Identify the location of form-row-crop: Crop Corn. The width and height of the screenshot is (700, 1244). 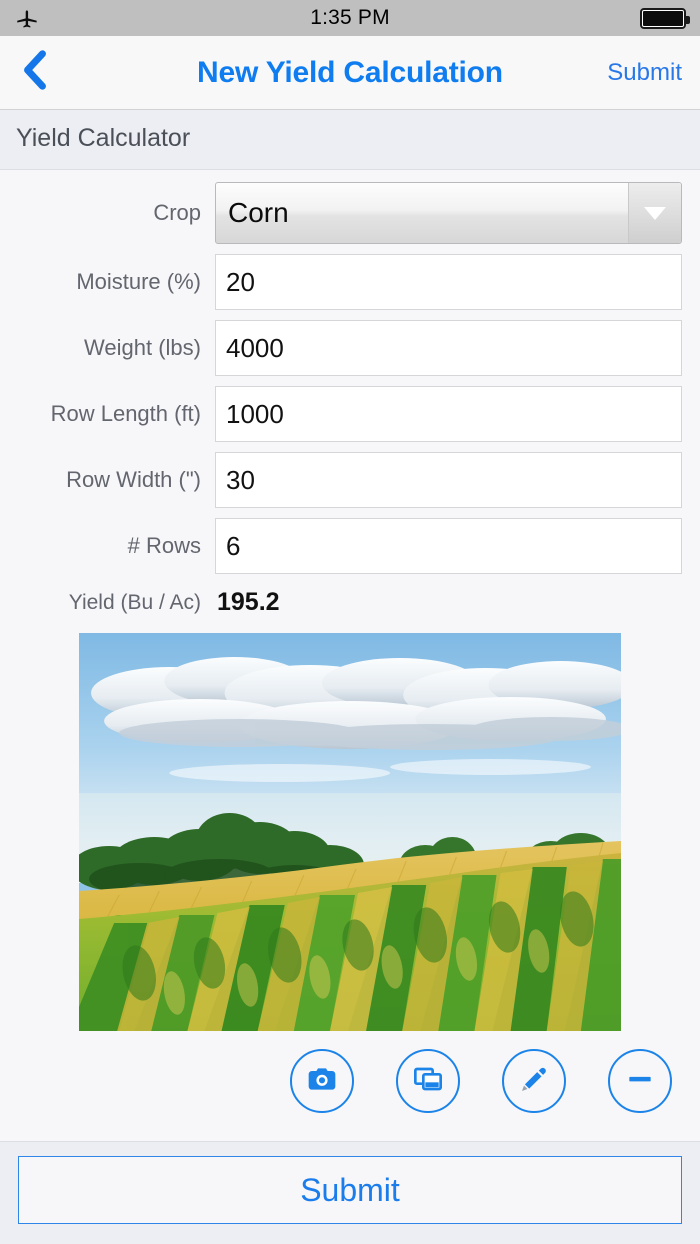
(350, 213).